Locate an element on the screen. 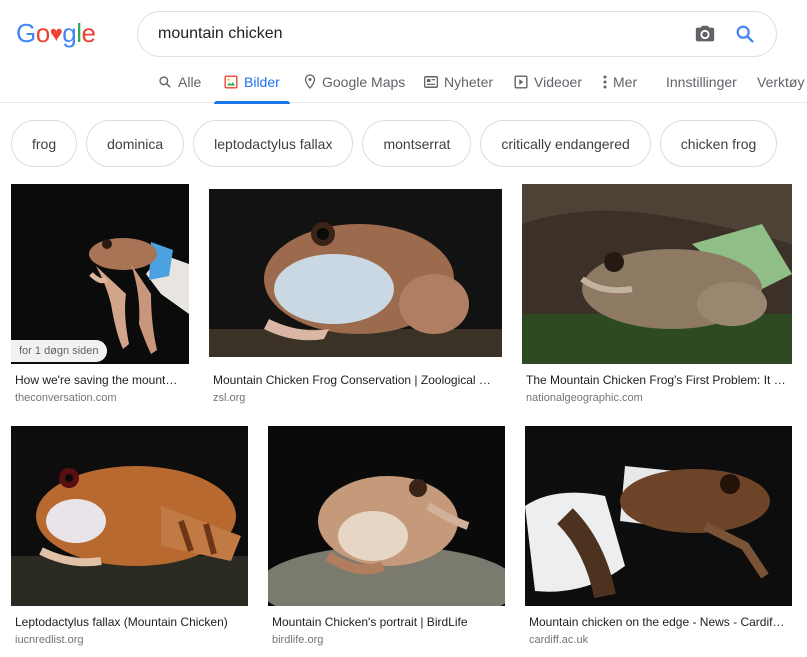 The height and width of the screenshot is (657, 807). result-source: zsl.org is located at coordinates (229, 398).